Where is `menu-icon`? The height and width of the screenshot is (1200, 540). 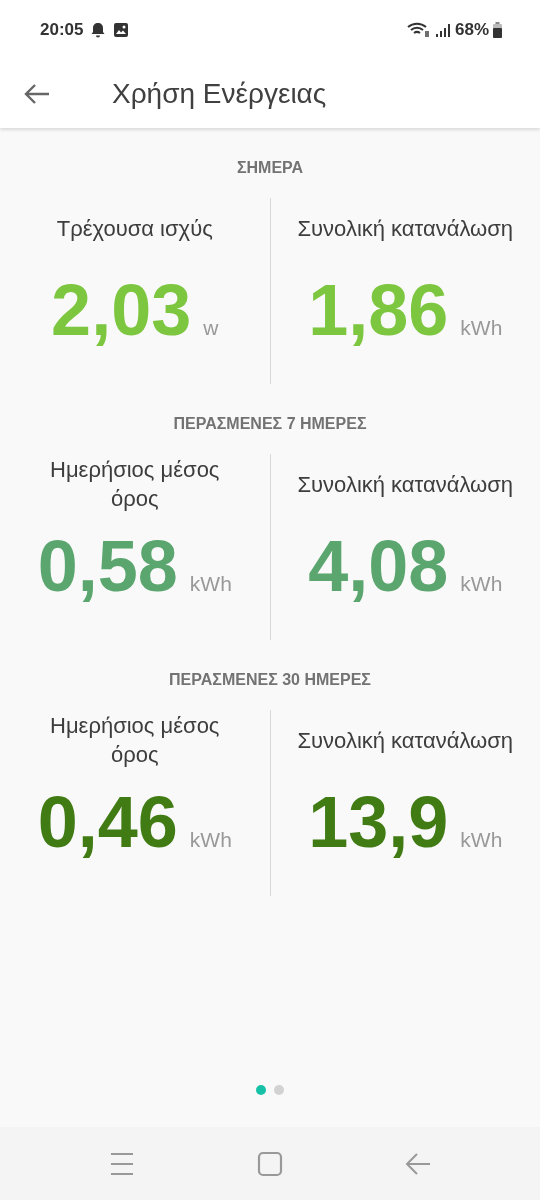 menu-icon is located at coordinates (122, 1163).